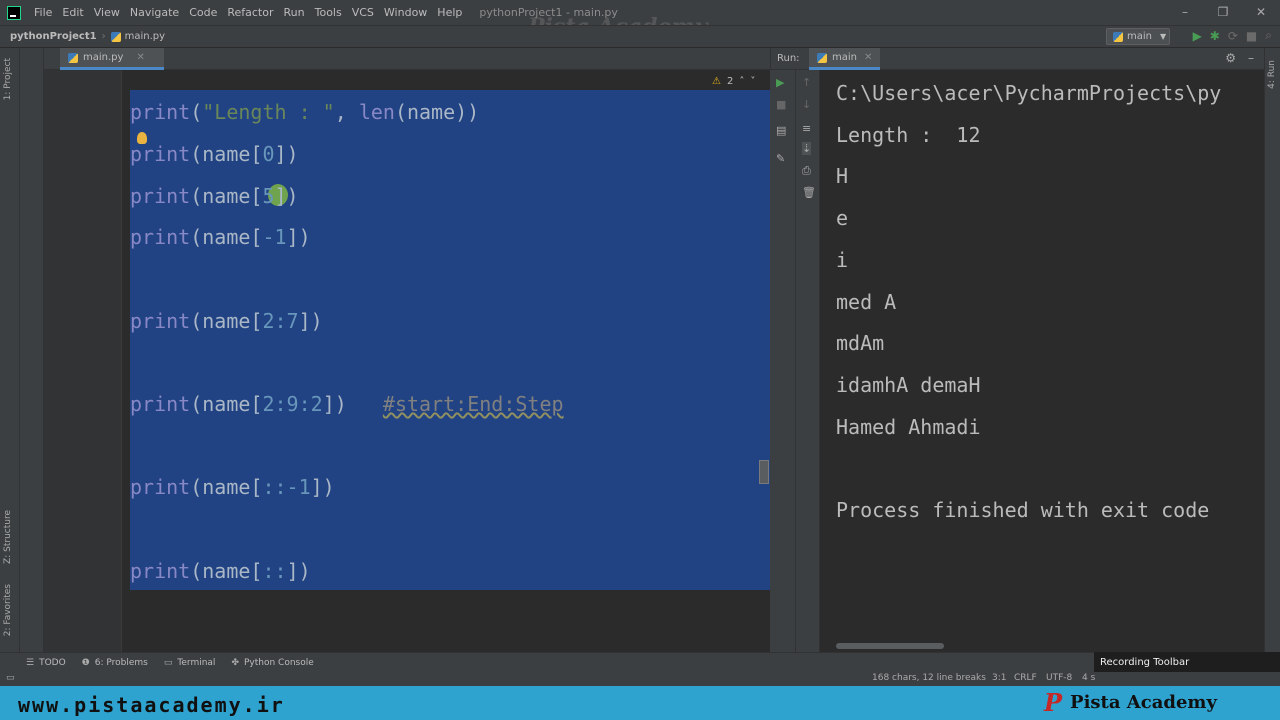 The height and width of the screenshot is (720, 1280). What do you see at coordinates (294, 12) in the screenshot?
I see `menu-run: Run` at bounding box center [294, 12].